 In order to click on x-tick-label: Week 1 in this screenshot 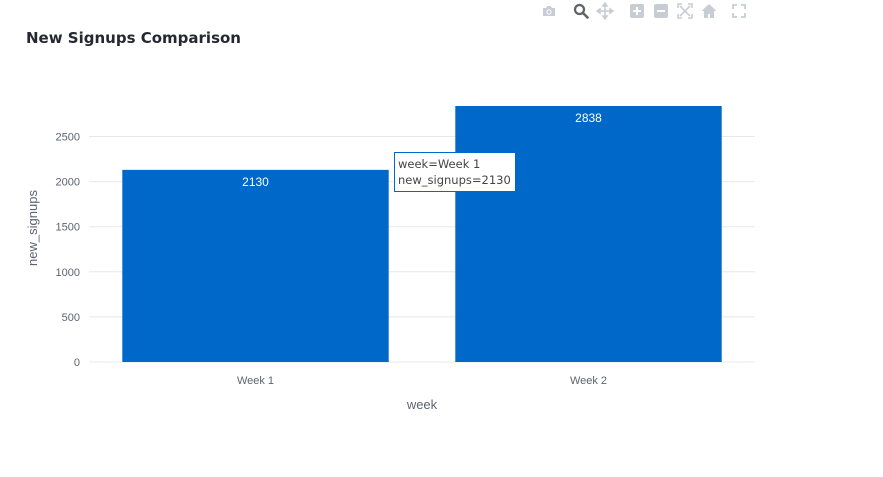, I will do `click(255, 381)`.